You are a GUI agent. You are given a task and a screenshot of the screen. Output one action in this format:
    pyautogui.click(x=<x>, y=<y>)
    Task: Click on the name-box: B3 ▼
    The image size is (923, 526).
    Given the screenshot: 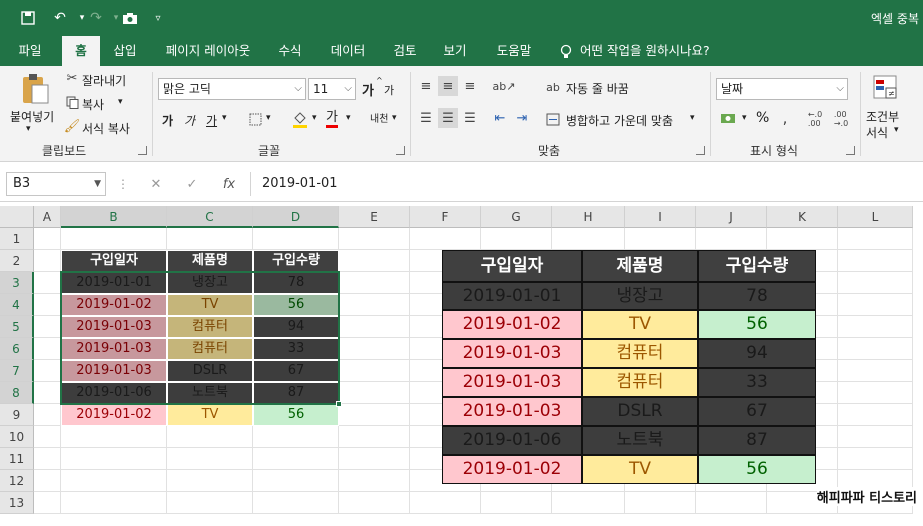 What is the action you would take?
    pyautogui.click(x=56, y=184)
    